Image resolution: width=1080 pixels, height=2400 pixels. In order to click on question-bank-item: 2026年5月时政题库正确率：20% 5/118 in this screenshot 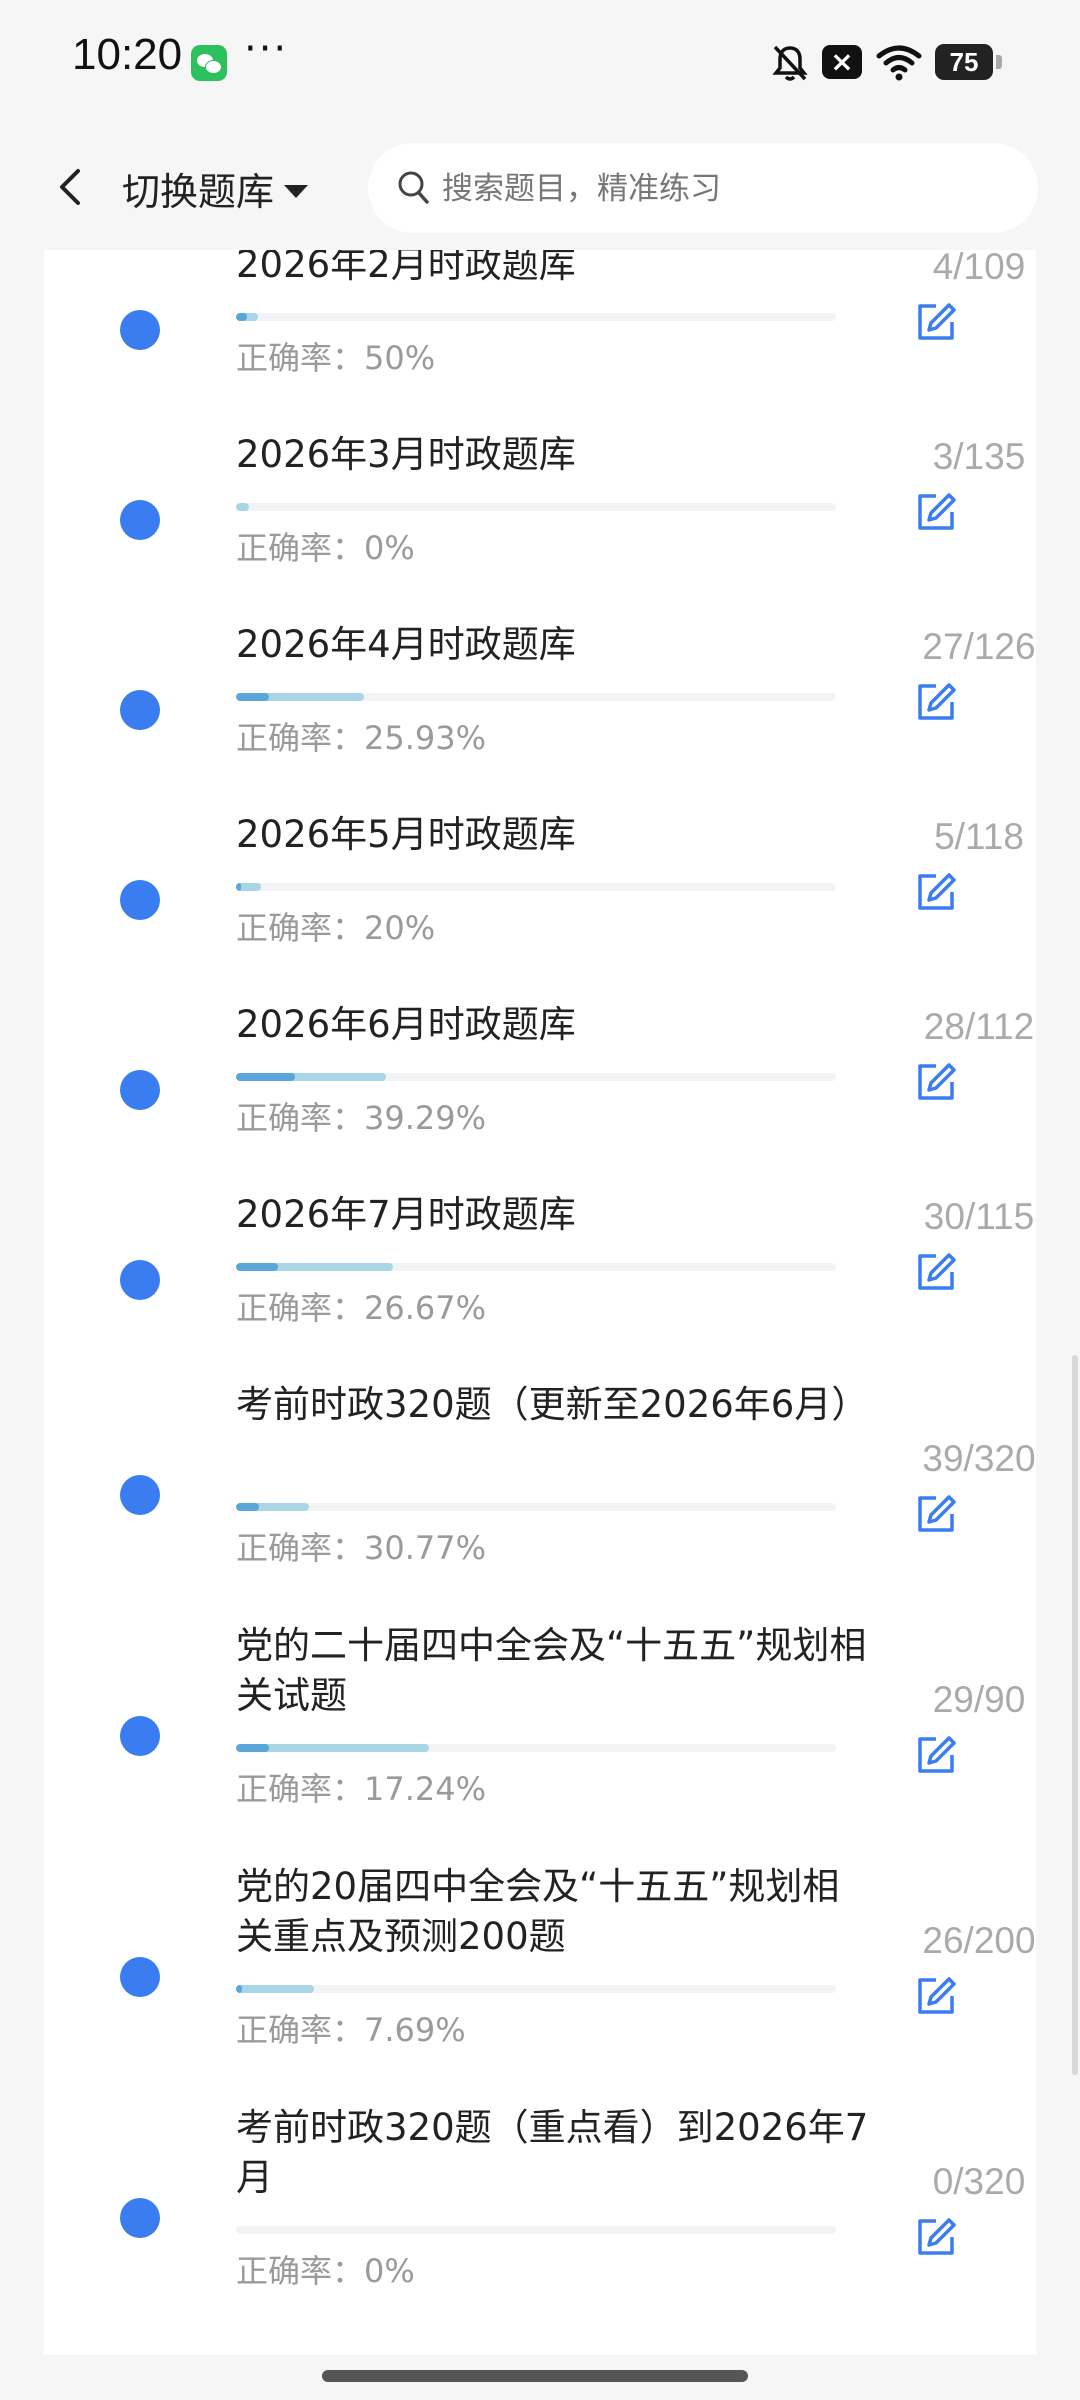, I will do `click(540, 905)`.